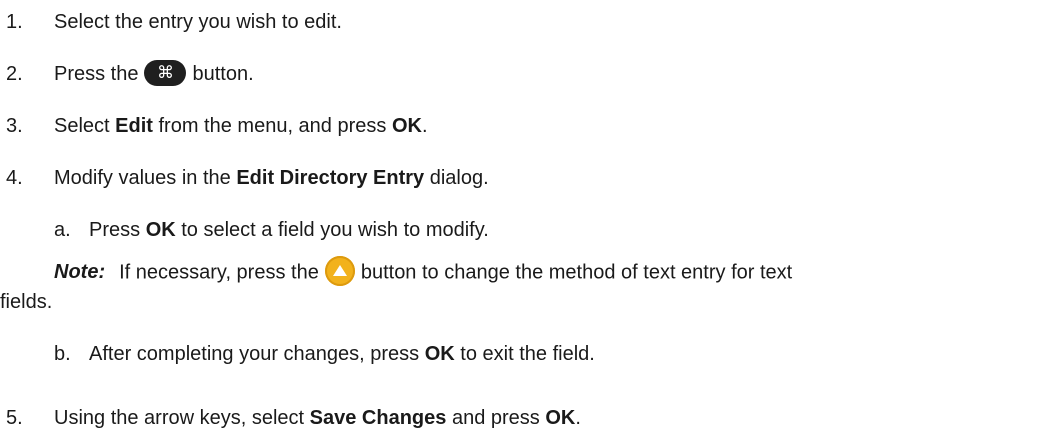  Describe the element at coordinates (14, 178) in the screenshot. I see `step-number: 4.` at that location.